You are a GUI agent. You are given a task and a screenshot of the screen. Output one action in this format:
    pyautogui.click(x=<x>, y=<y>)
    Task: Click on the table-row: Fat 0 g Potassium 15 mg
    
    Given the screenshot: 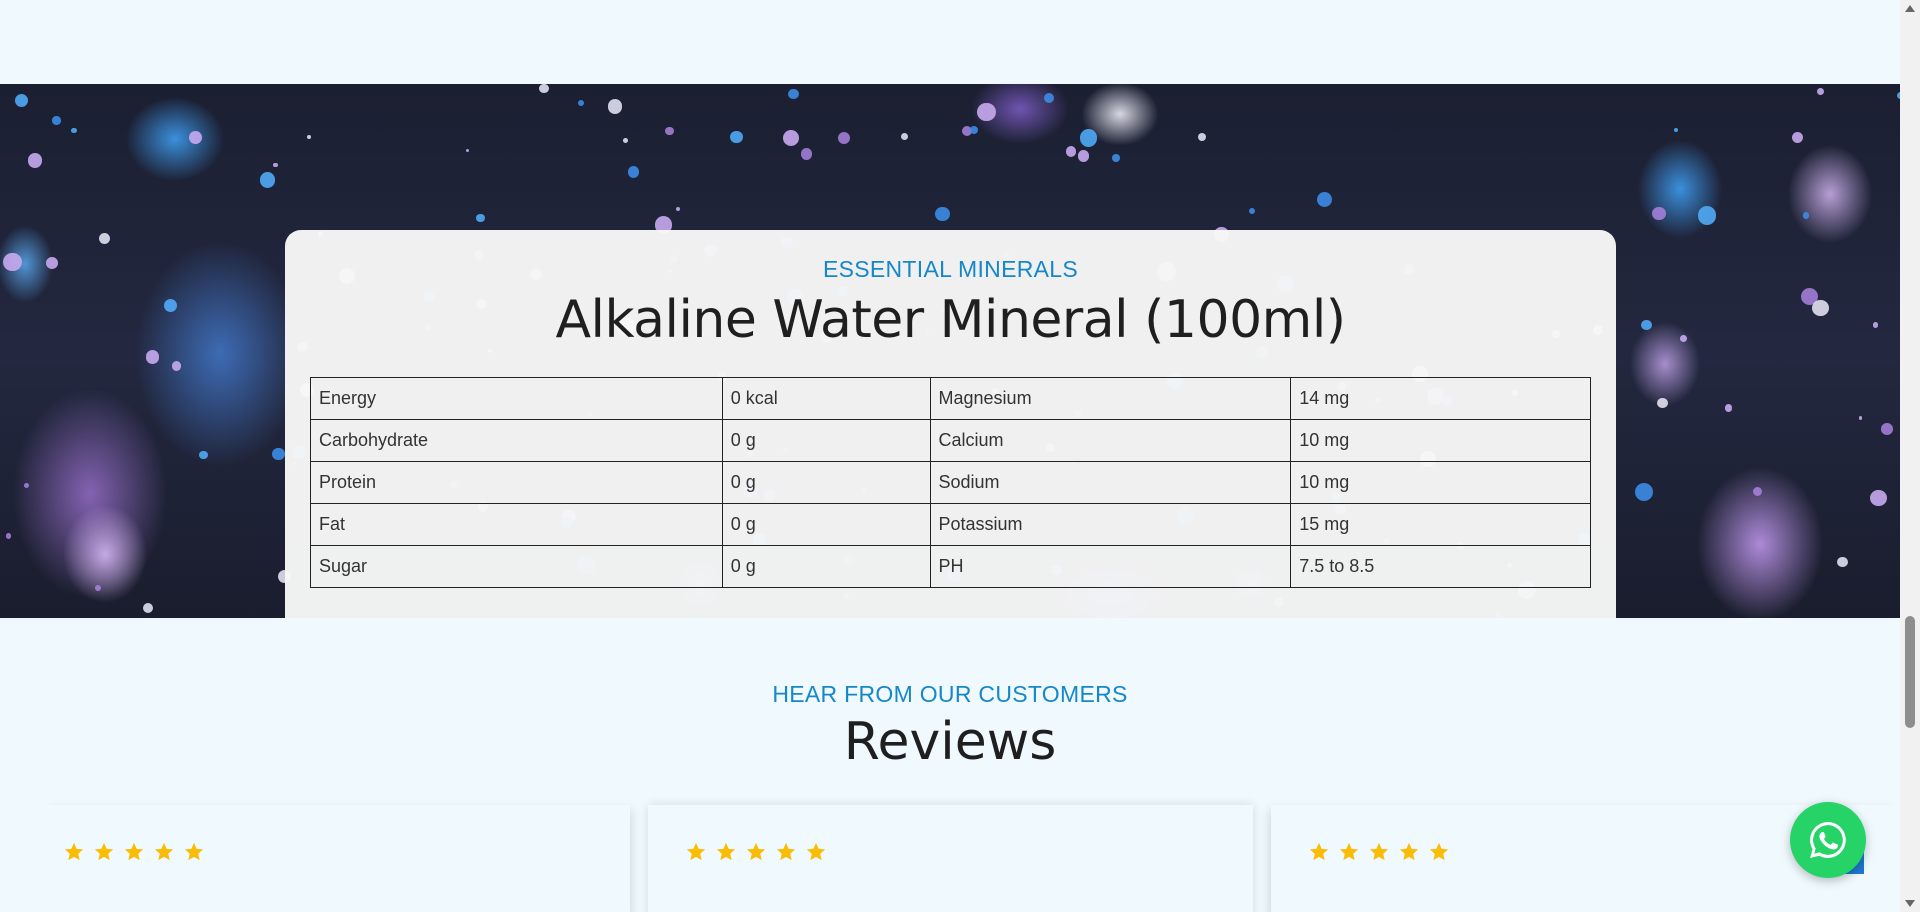 What is the action you would take?
    pyautogui.click(x=950, y=524)
    